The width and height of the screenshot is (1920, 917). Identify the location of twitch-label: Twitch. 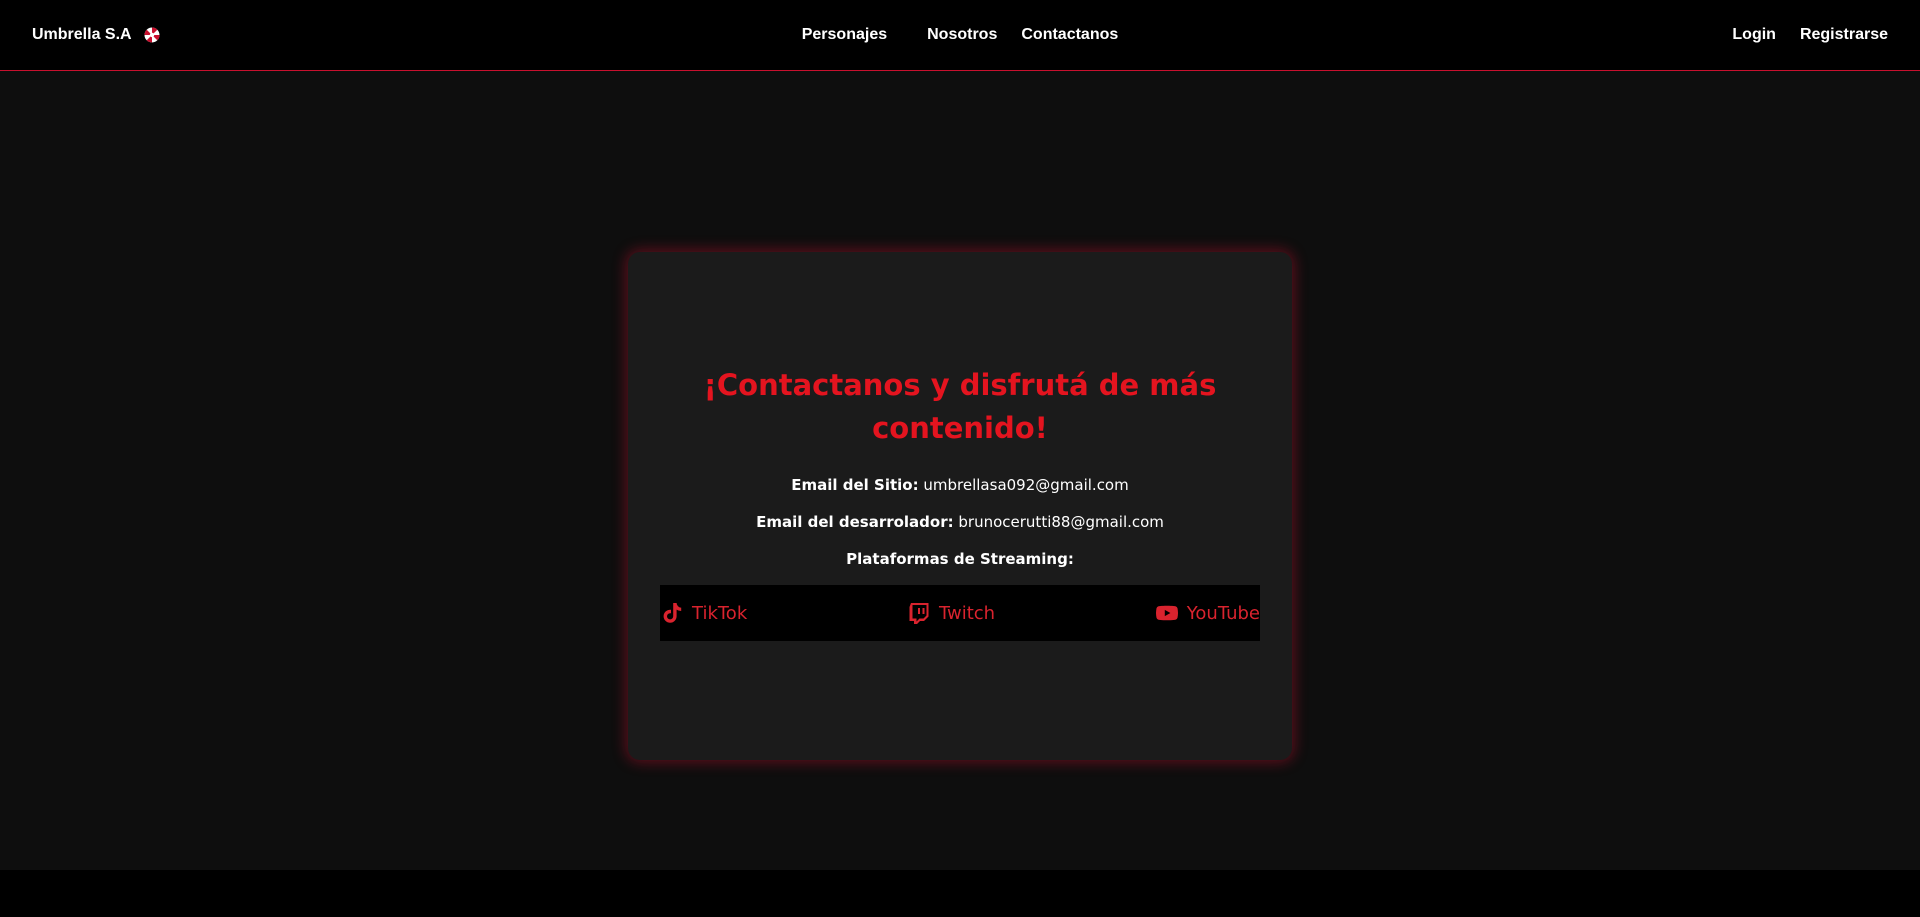
(967, 613).